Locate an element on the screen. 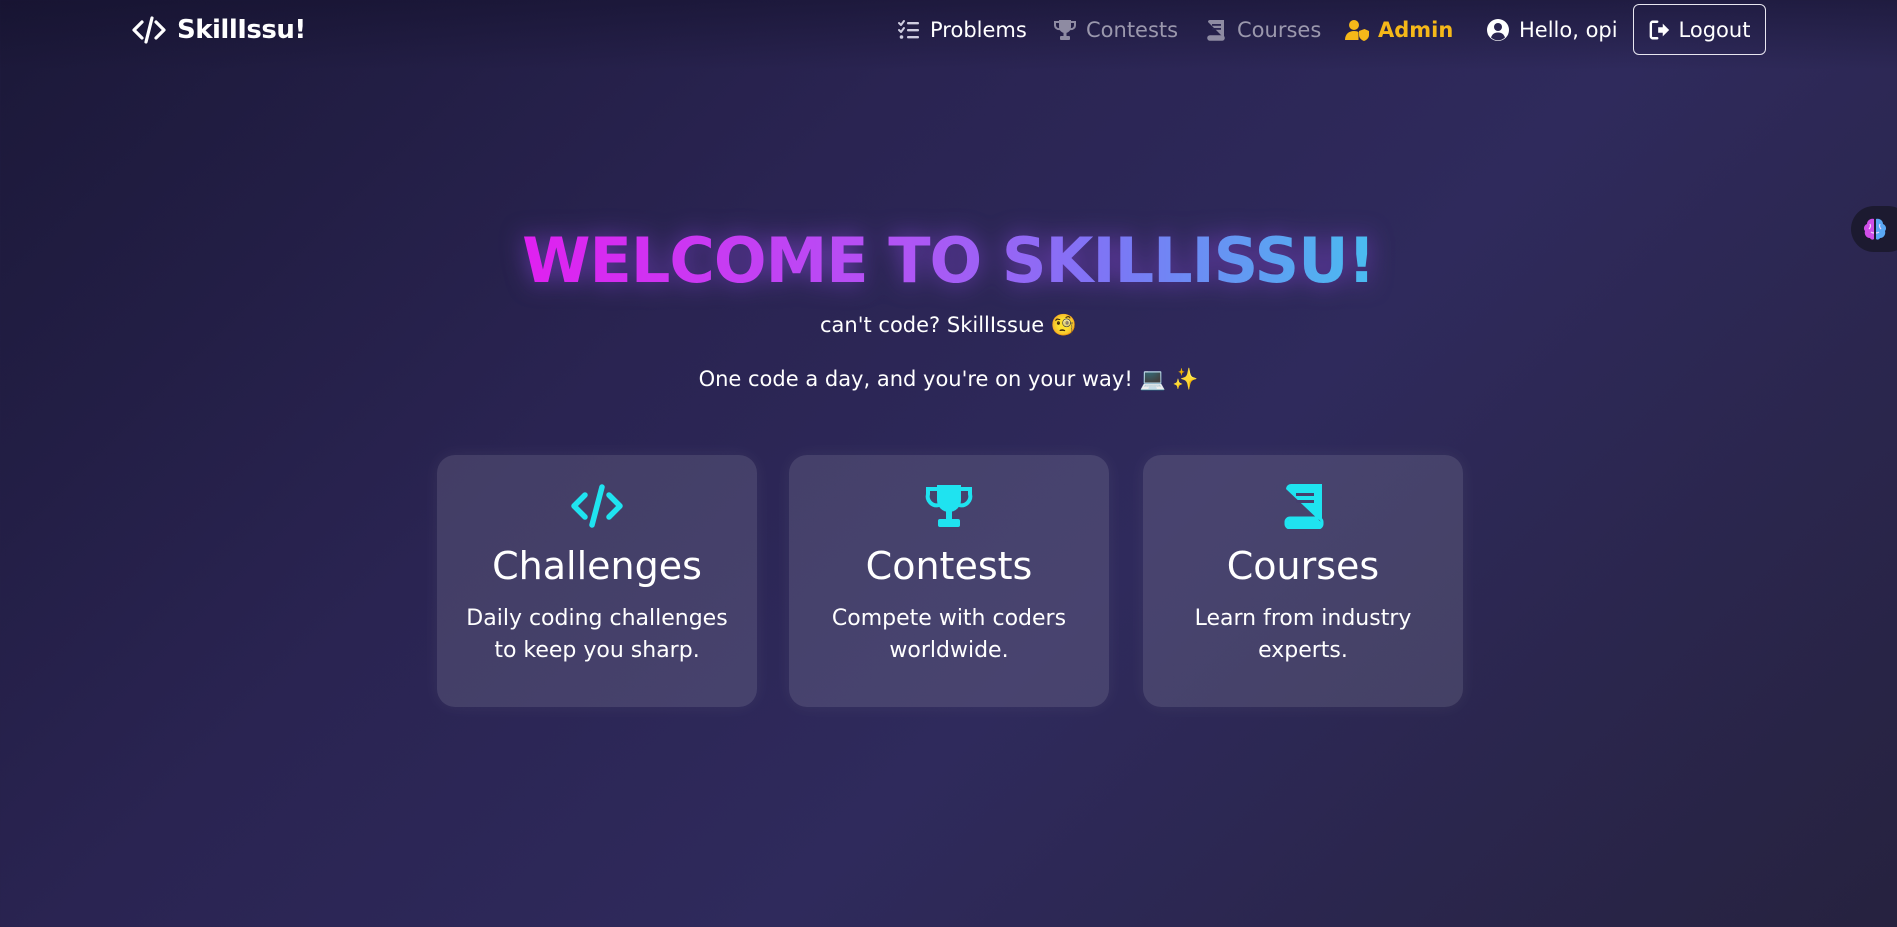  logout-button: Logout is located at coordinates (1699, 29).